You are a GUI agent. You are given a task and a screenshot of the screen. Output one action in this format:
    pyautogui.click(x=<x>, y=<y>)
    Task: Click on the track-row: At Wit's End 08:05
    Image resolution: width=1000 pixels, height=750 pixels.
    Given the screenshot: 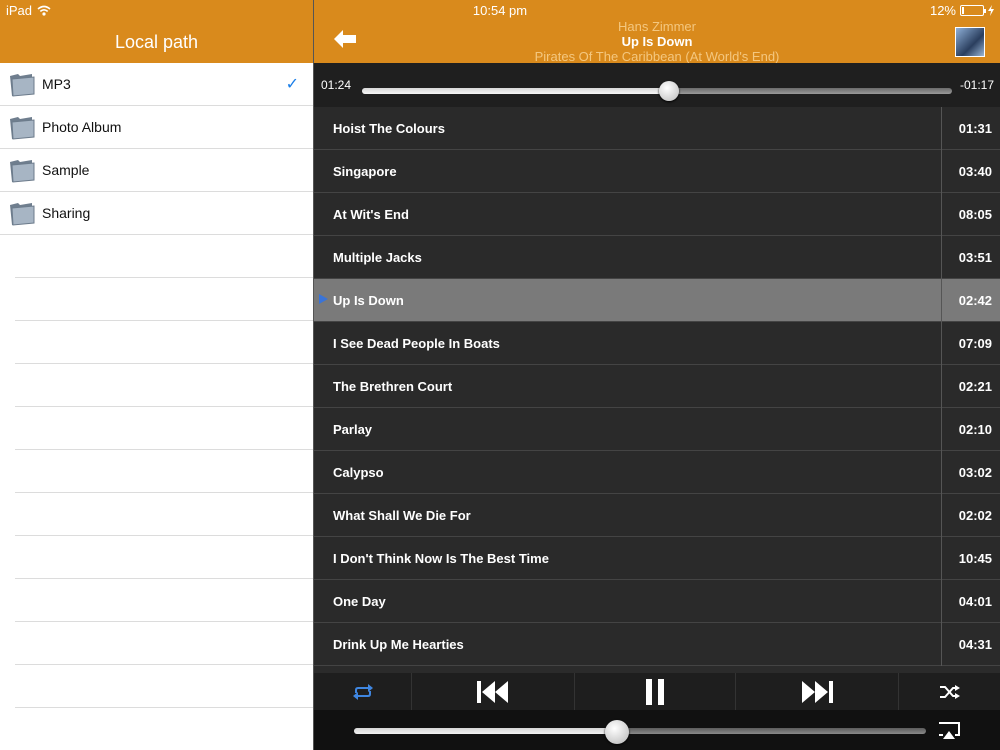 What is the action you would take?
    pyautogui.click(x=657, y=214)
    